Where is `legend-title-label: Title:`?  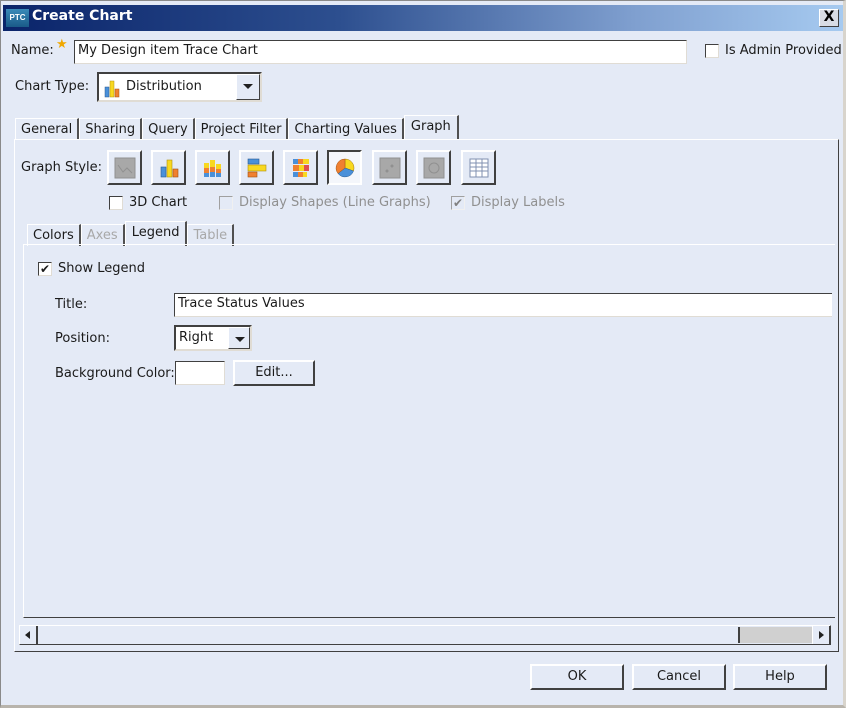 legend-title-label: Title: is located at coordinates (71, 304).